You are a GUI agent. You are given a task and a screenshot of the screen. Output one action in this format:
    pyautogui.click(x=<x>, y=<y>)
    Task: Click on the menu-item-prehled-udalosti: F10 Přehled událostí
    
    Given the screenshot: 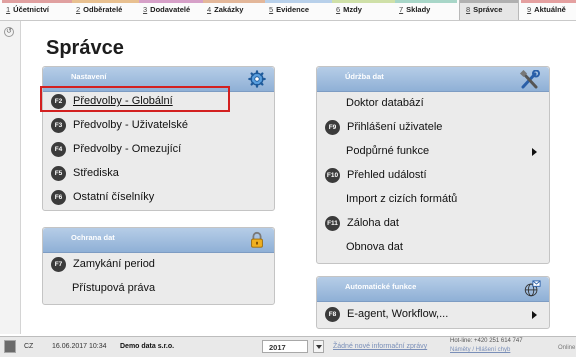 What is the action you would take?
    pyautogui.click(x=433, y=176)
    